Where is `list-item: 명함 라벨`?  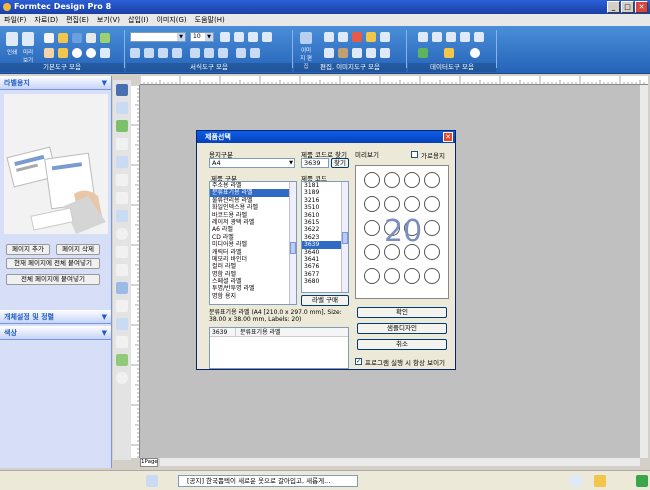 list-item: 명함 라벨 is located at coordinates (253, 274).